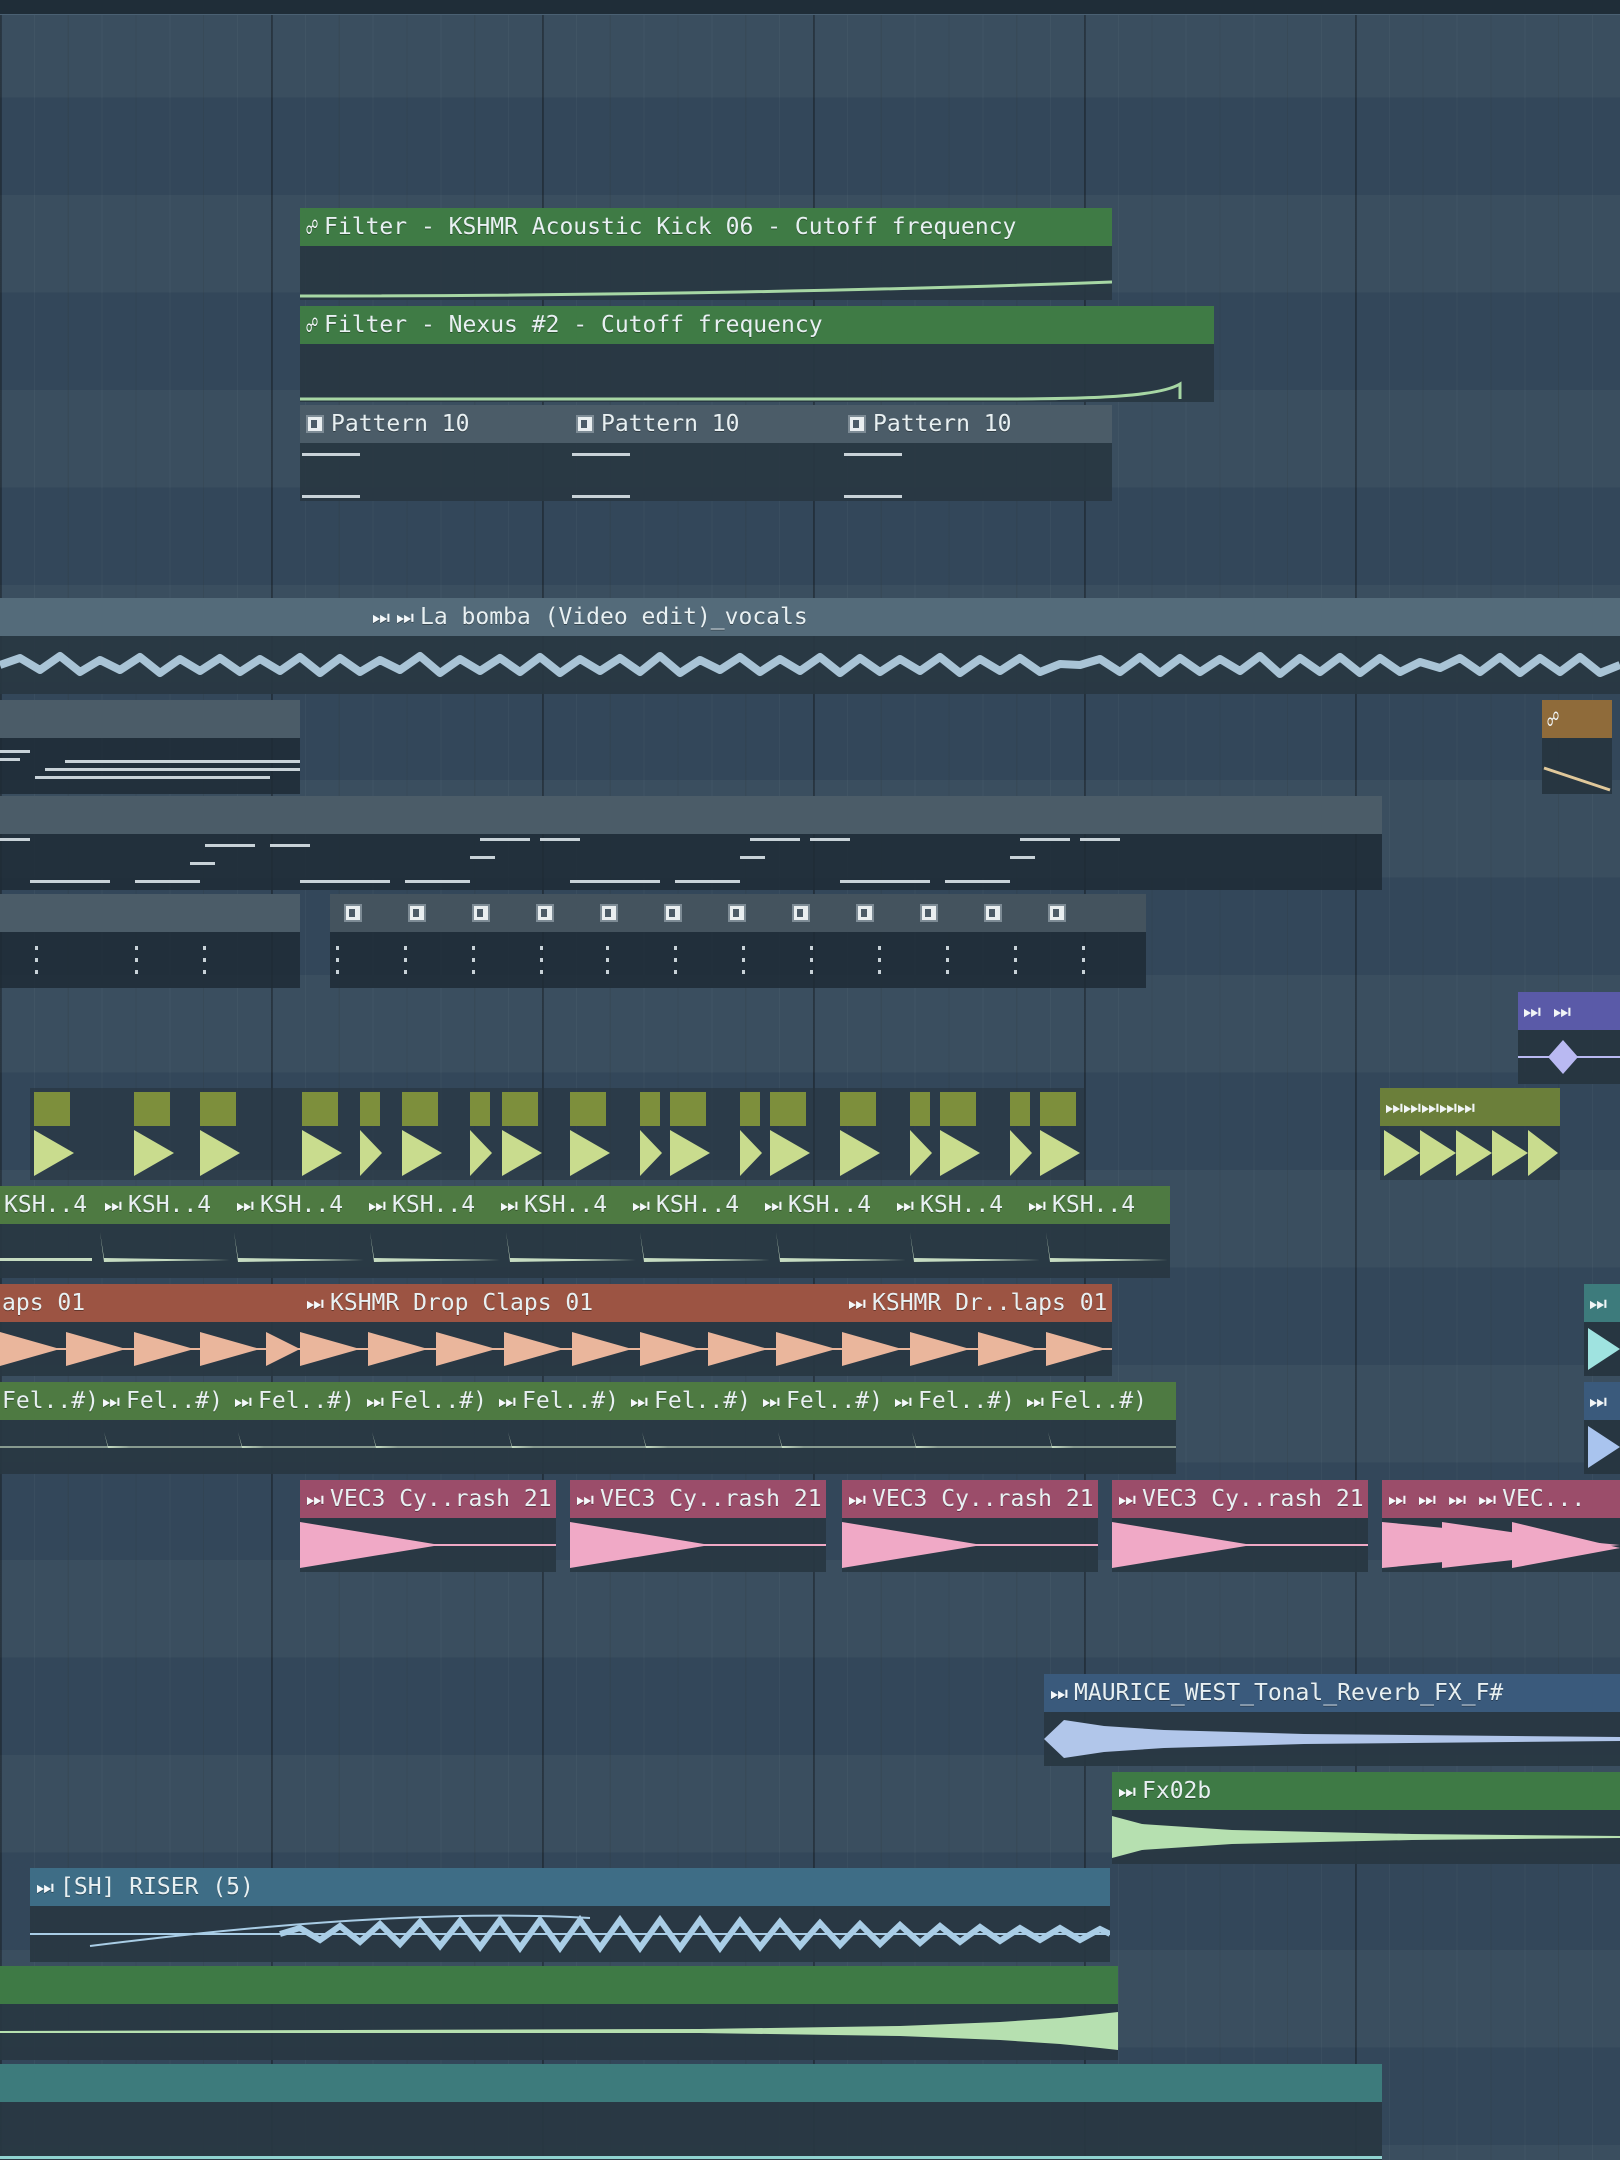  What do you see at coordinates (1289, 1693) in the screenshot?
I see `clip-label: MAURICE_WEST_Tonal_Reverb_FX_F#` at bounding box center [1289, 1693].